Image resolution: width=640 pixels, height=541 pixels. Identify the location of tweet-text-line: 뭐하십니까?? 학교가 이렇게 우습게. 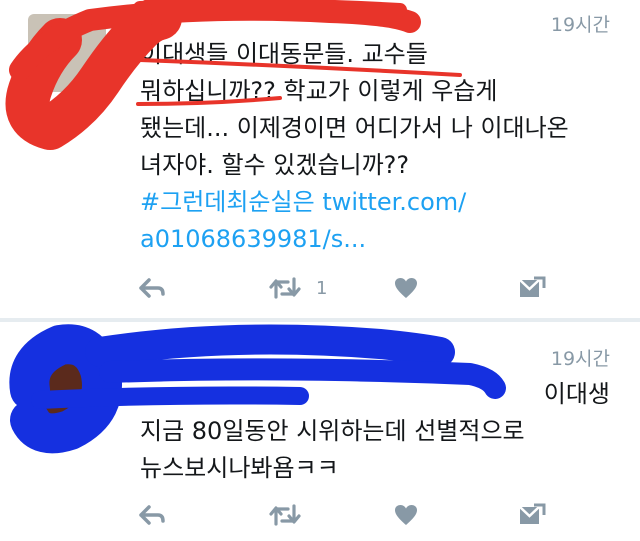
(319, 91).